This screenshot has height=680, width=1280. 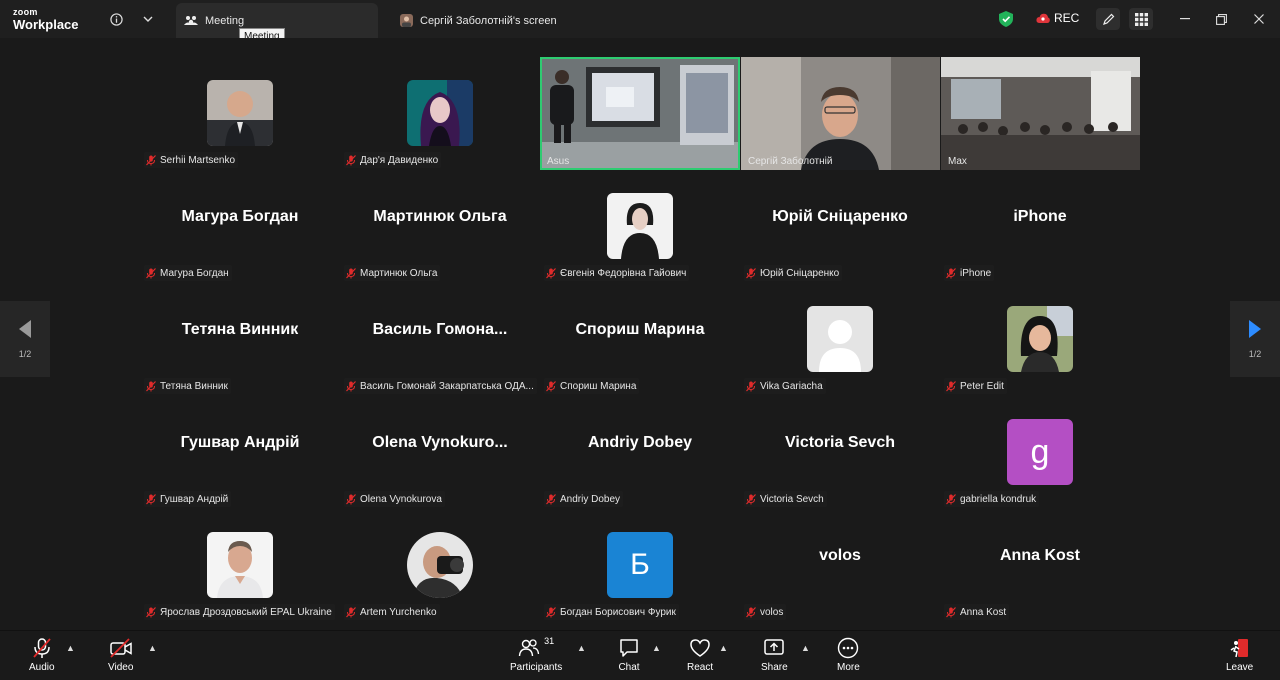 What do you see at coordinates (957, 161) in the screenshot?
I see `participant-name: Max` at bounding box center [957, 161].